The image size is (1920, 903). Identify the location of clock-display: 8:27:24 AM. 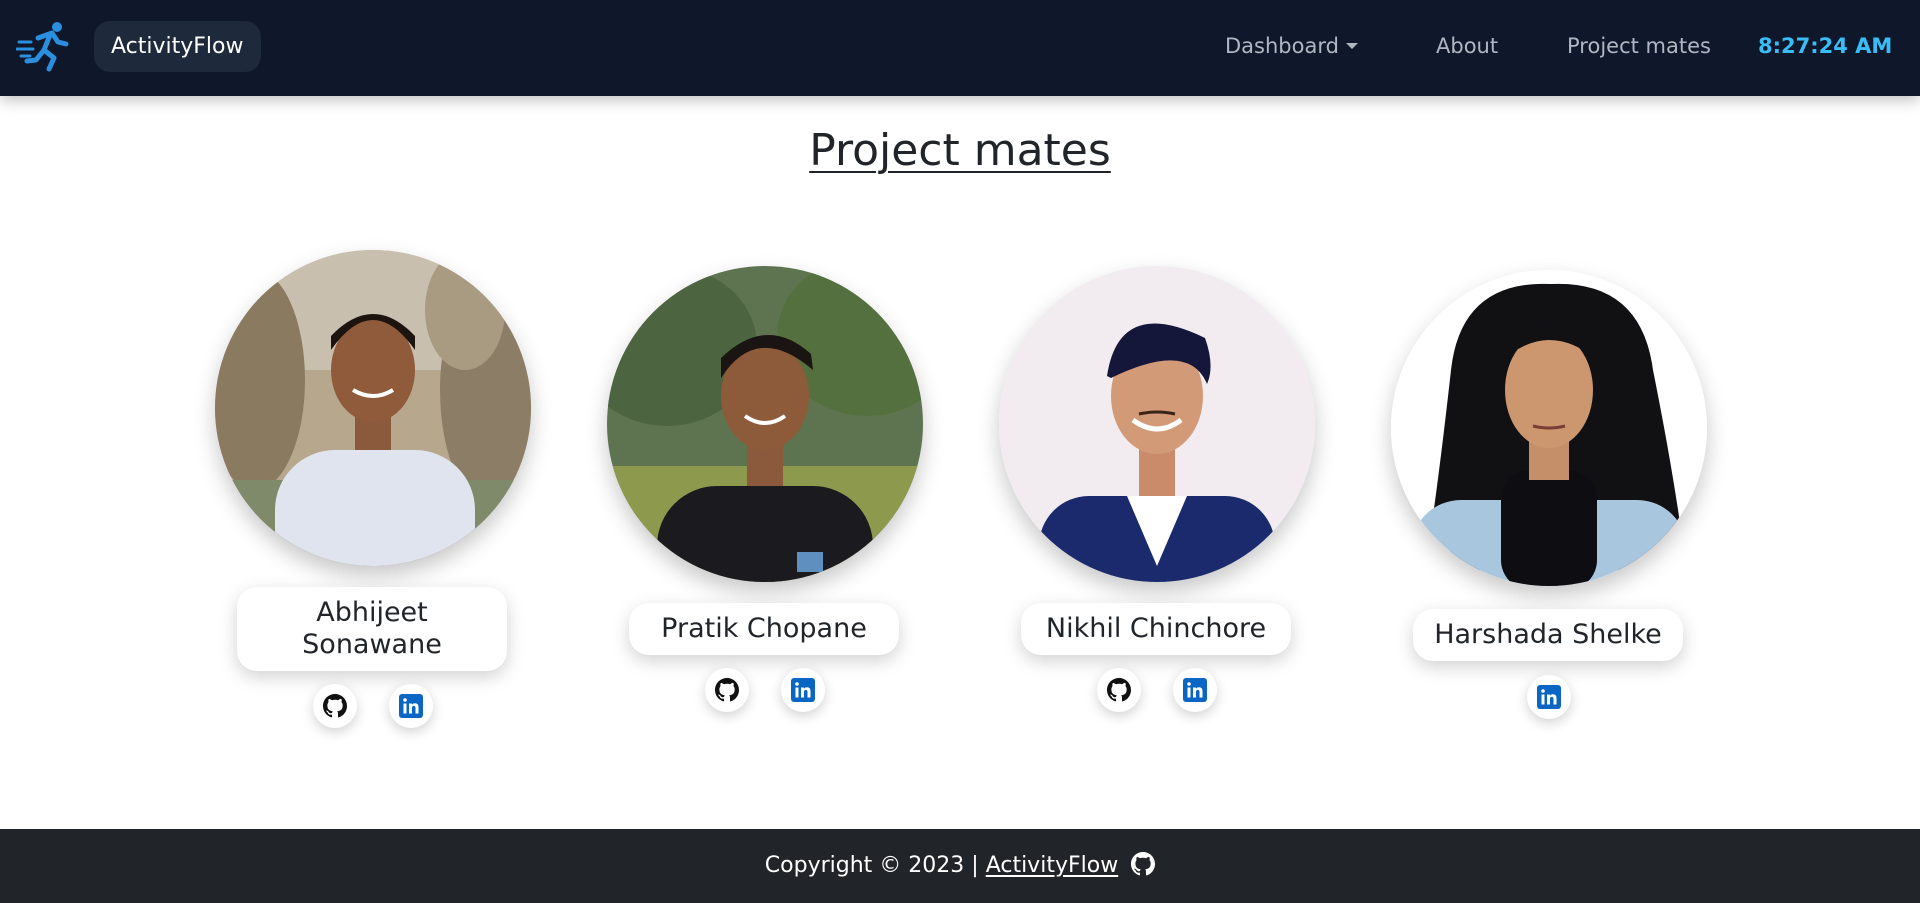
(1825, 46).